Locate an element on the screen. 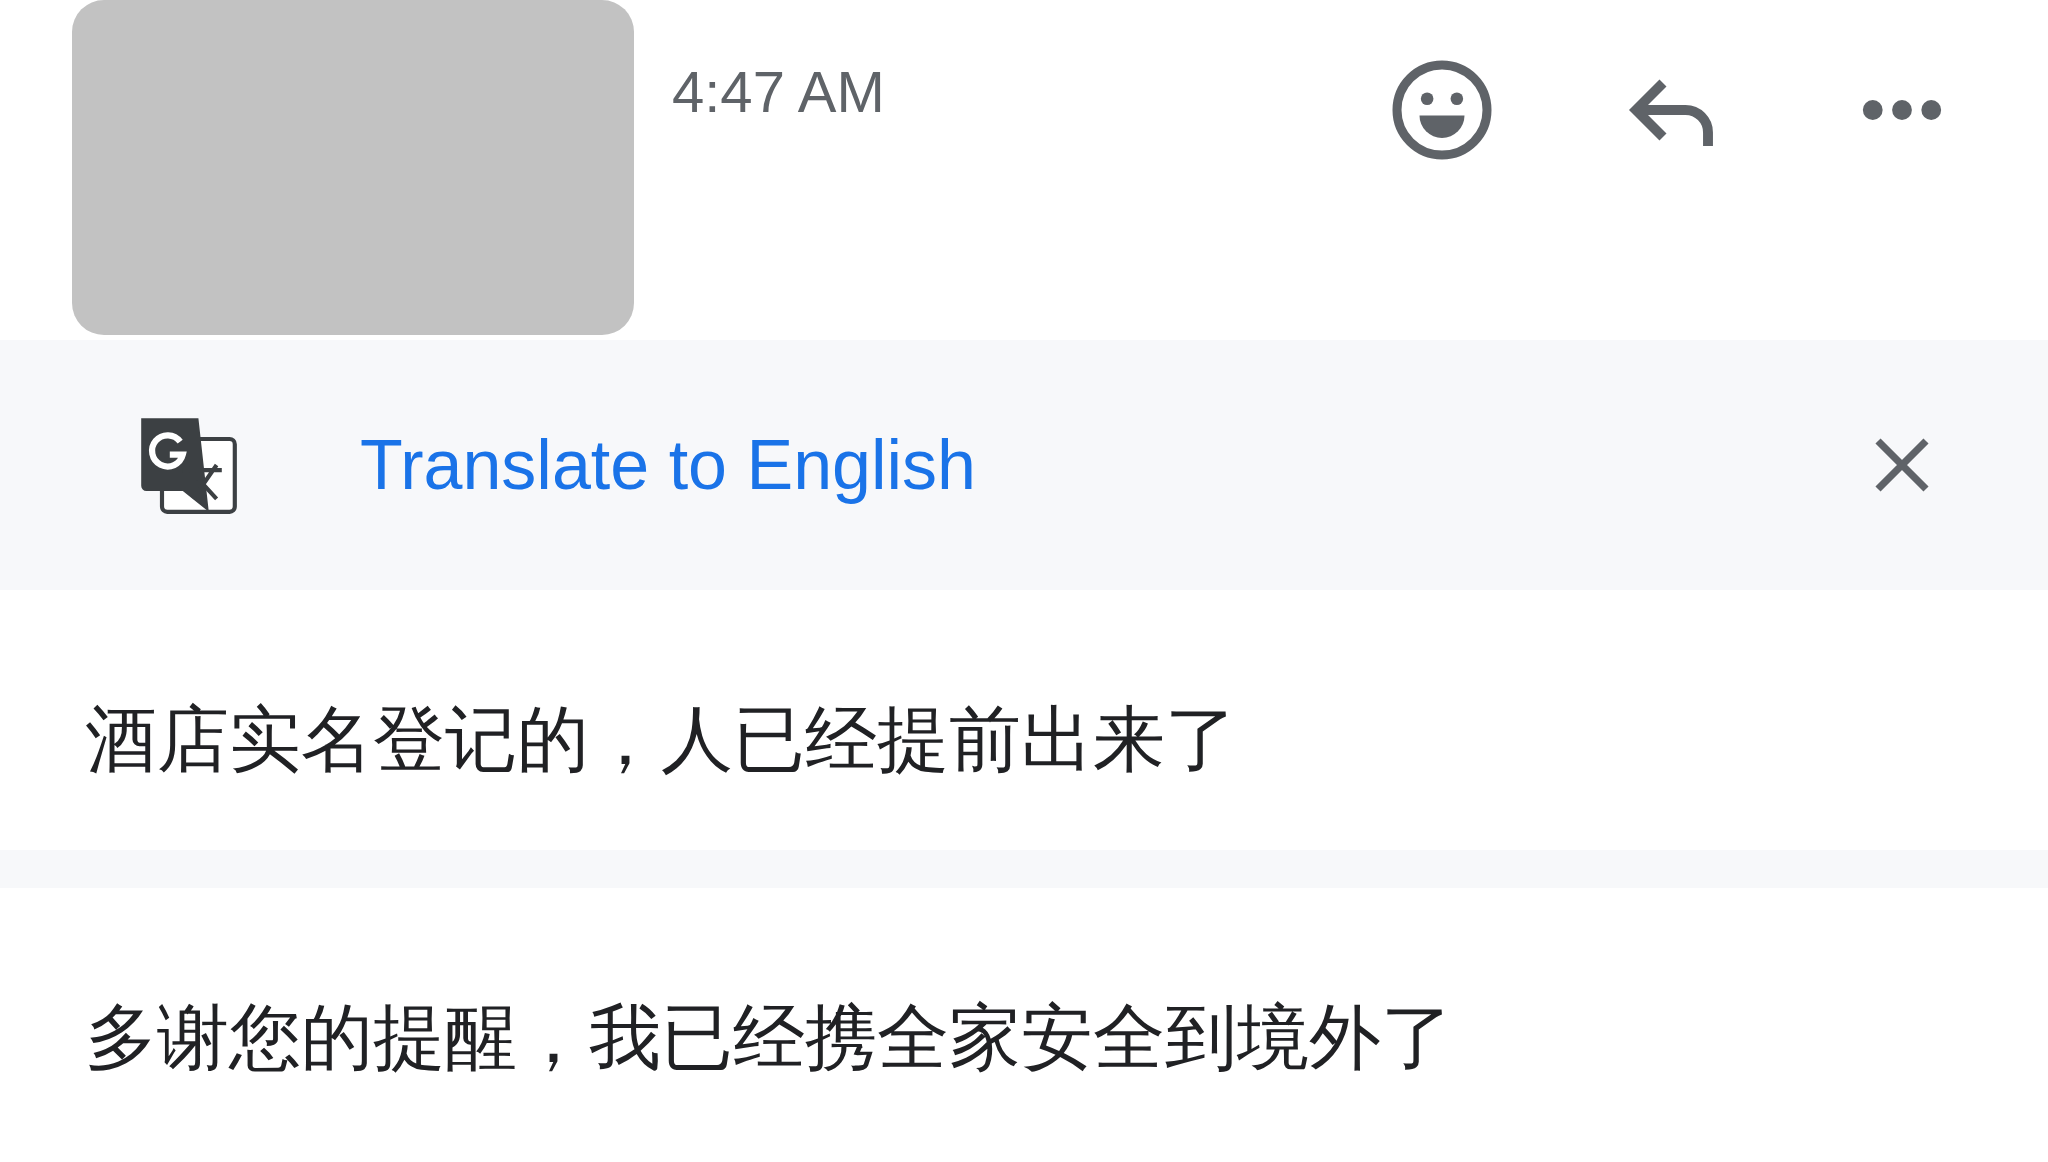 The image size is (2048, 1162). message-text: 多谢您的提醒，我已经携全家安全到境外了 is located at coordinates (769, 1037).